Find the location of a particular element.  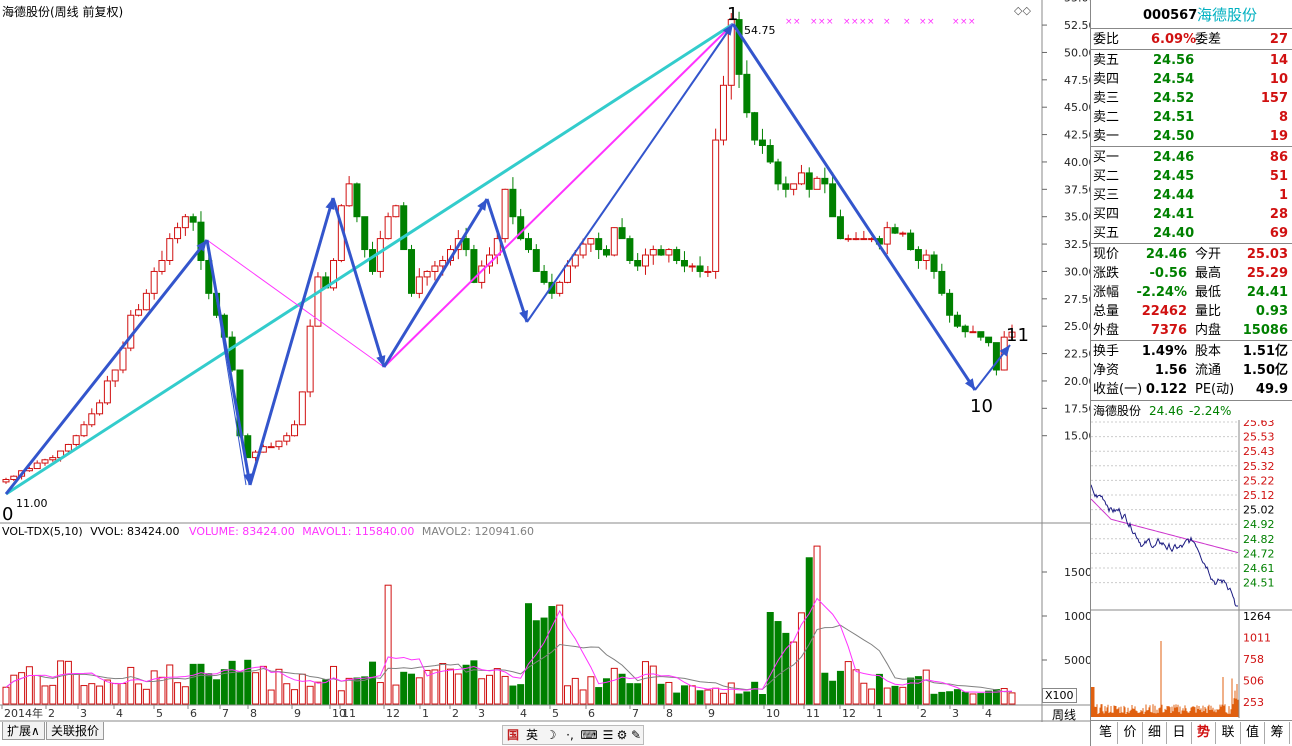

period-label: 周线 is located at coordinates (1064, 714).